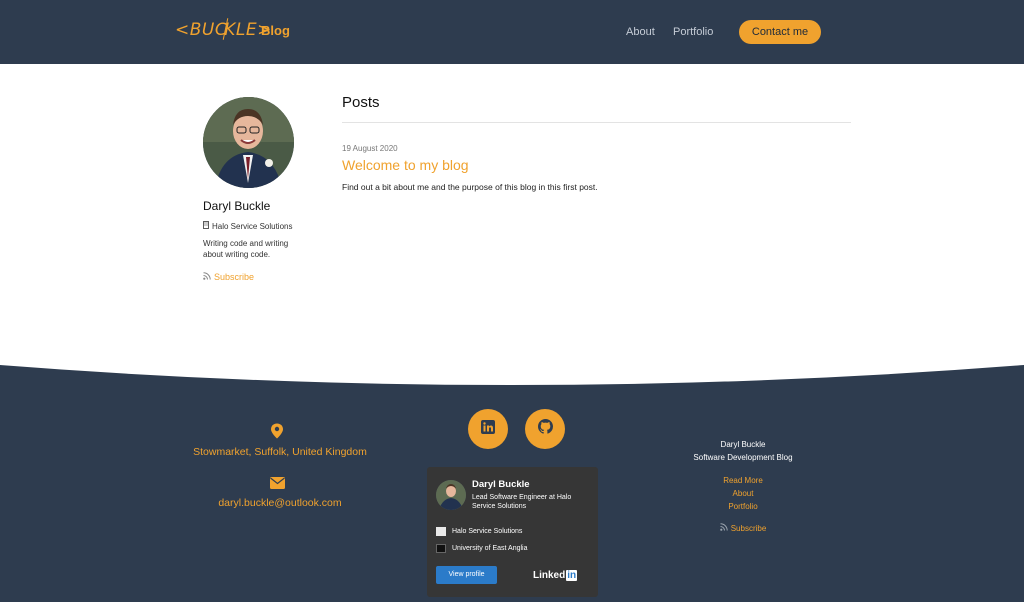 This screenshot has height=602, width=1024. Describe the element at coordinates (501, 484) in the screenshot. I see `linkedin-name: Daryl Buckle` at that location.